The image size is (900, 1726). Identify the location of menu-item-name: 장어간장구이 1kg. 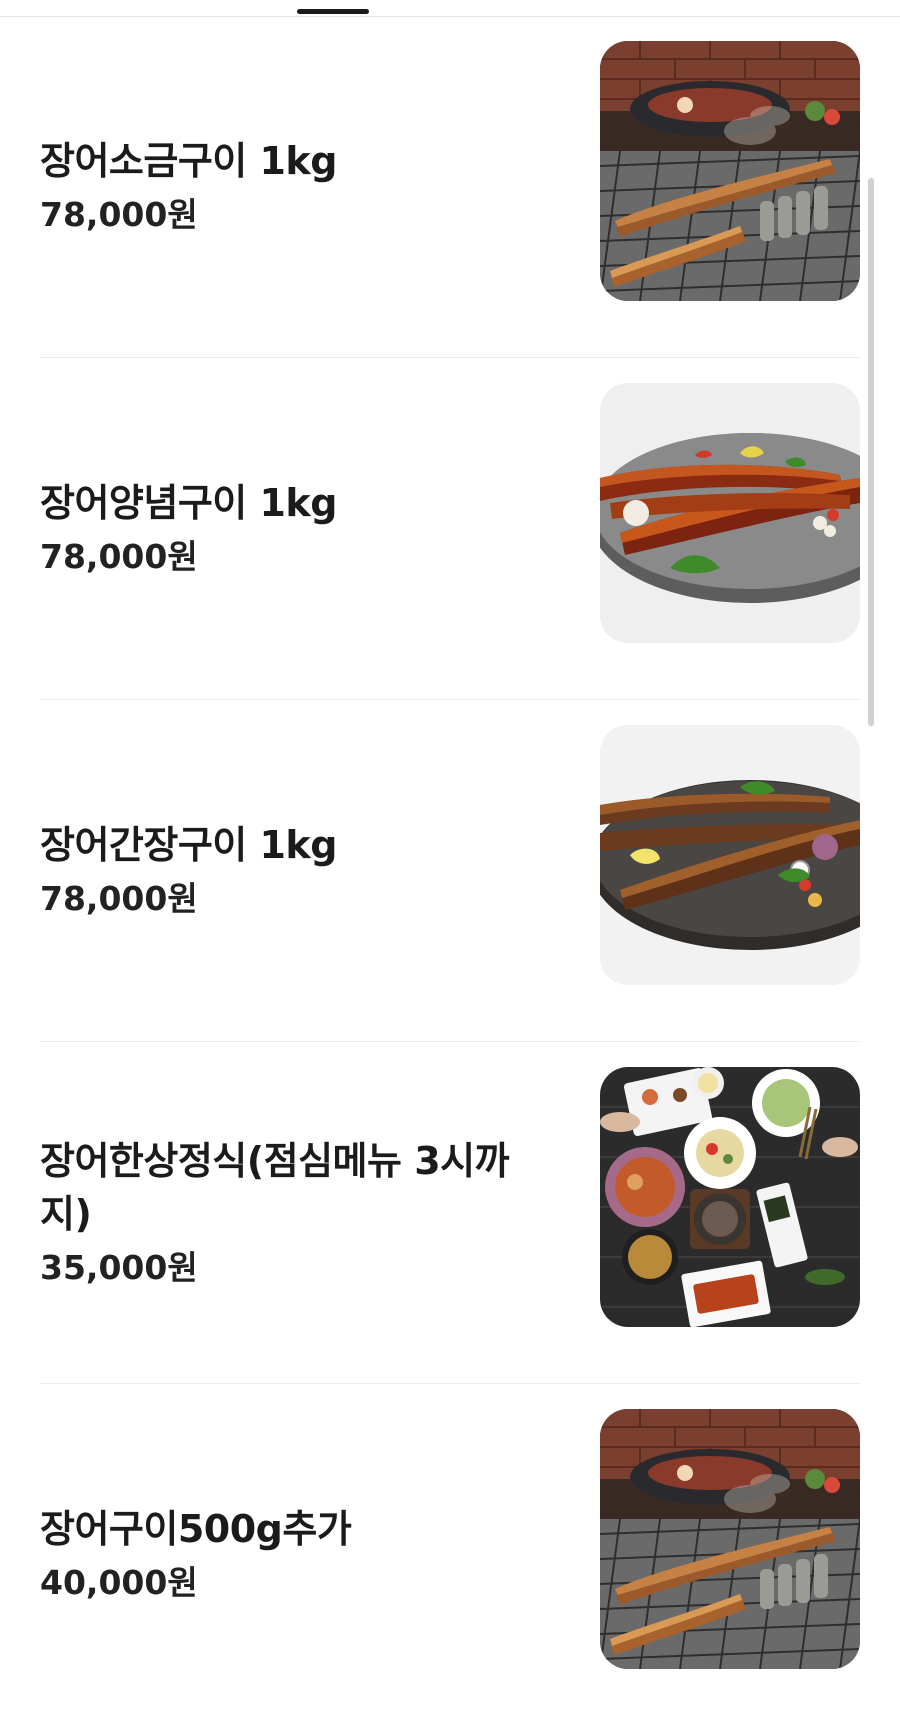
(188, 845).